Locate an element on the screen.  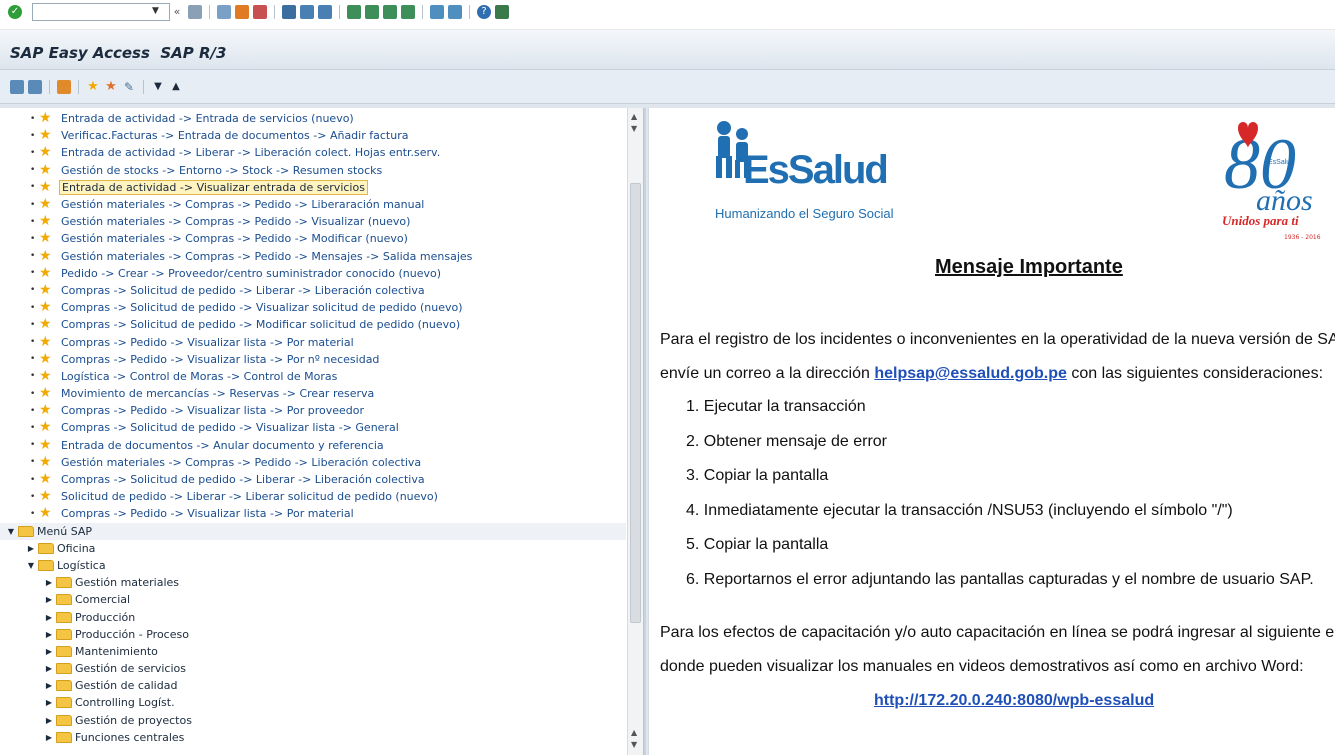
anniversary-logo: 80 años EsSalud is located at coordinates (1268, 169).